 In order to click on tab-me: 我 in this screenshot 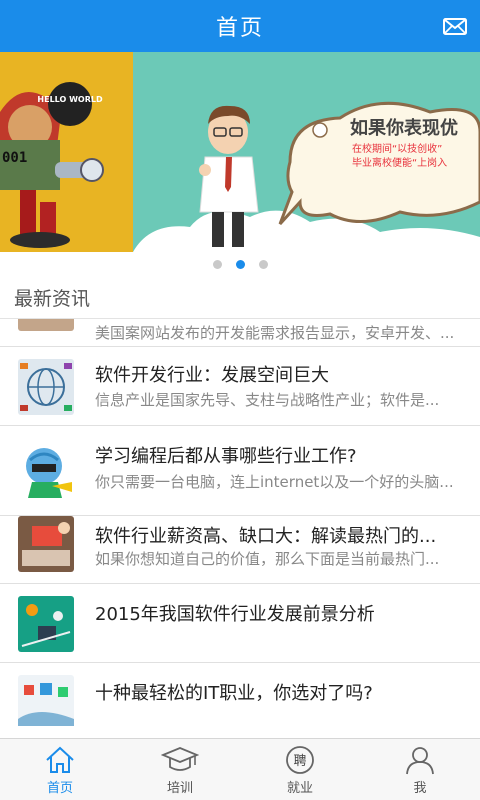, I will do `click(420, 769)`.